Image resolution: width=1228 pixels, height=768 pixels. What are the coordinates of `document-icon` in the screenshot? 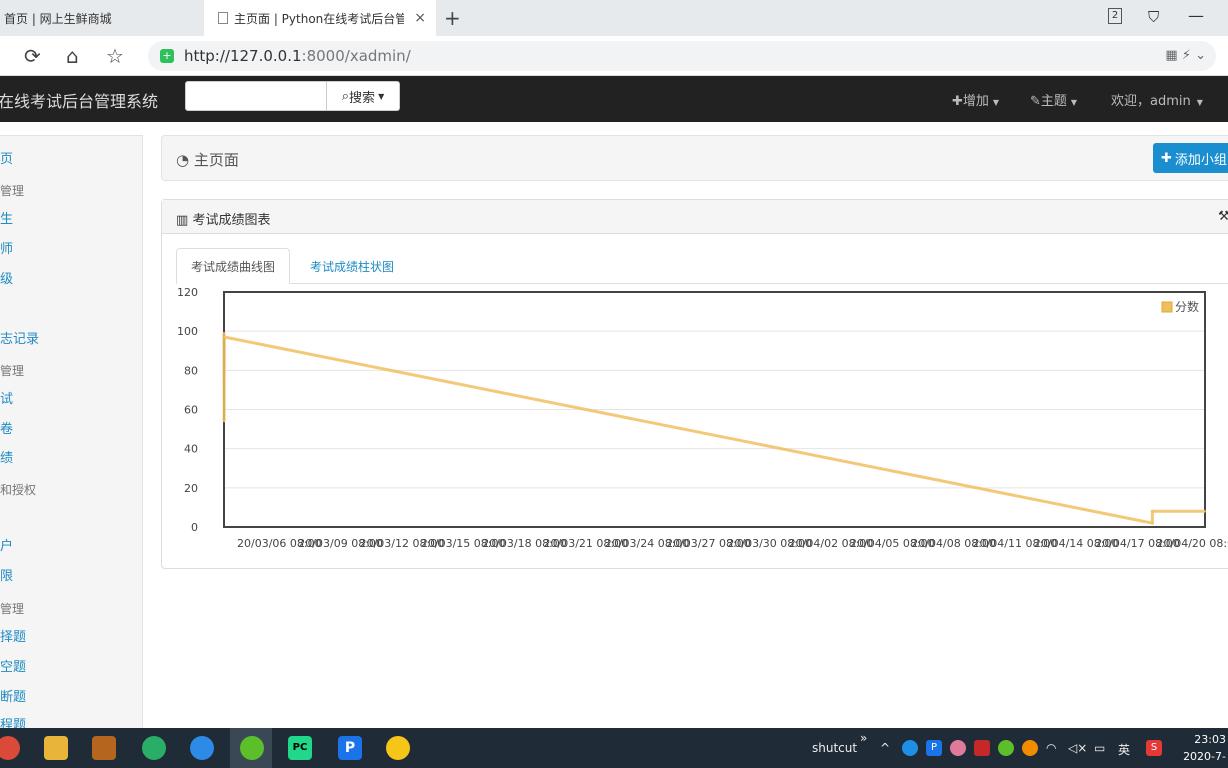 It's located at (223, 18).